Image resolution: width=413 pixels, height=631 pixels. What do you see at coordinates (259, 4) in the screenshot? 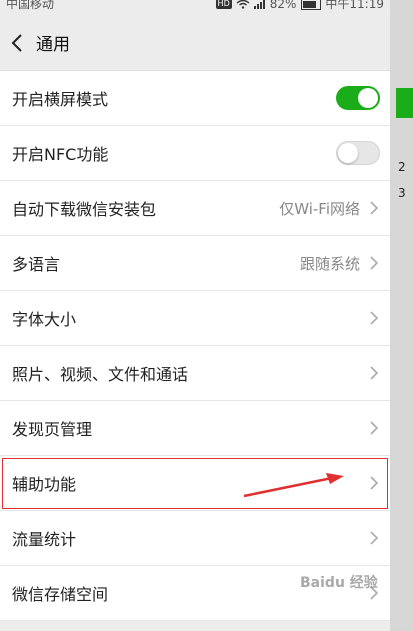
I see `signal-icon` at bounding box center [259, 4].